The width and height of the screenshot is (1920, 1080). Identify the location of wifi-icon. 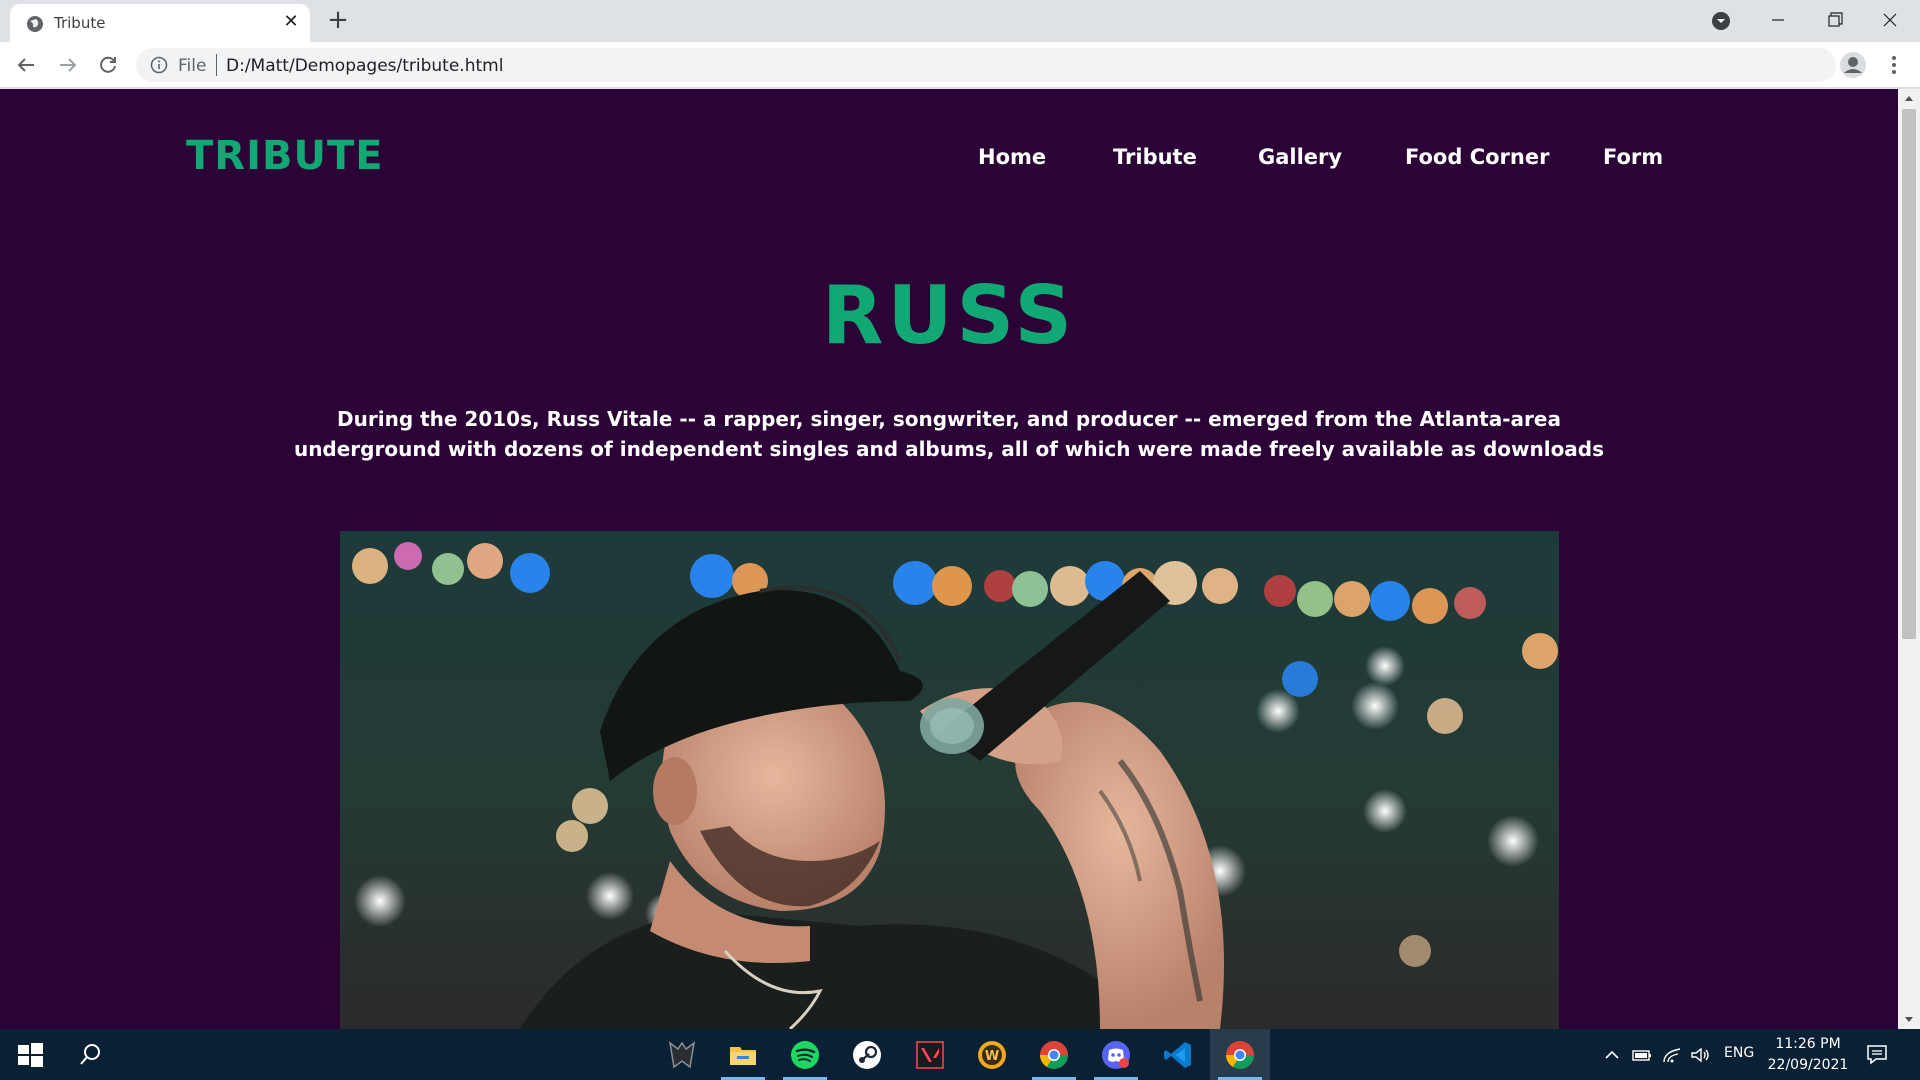
(1672, 1055).